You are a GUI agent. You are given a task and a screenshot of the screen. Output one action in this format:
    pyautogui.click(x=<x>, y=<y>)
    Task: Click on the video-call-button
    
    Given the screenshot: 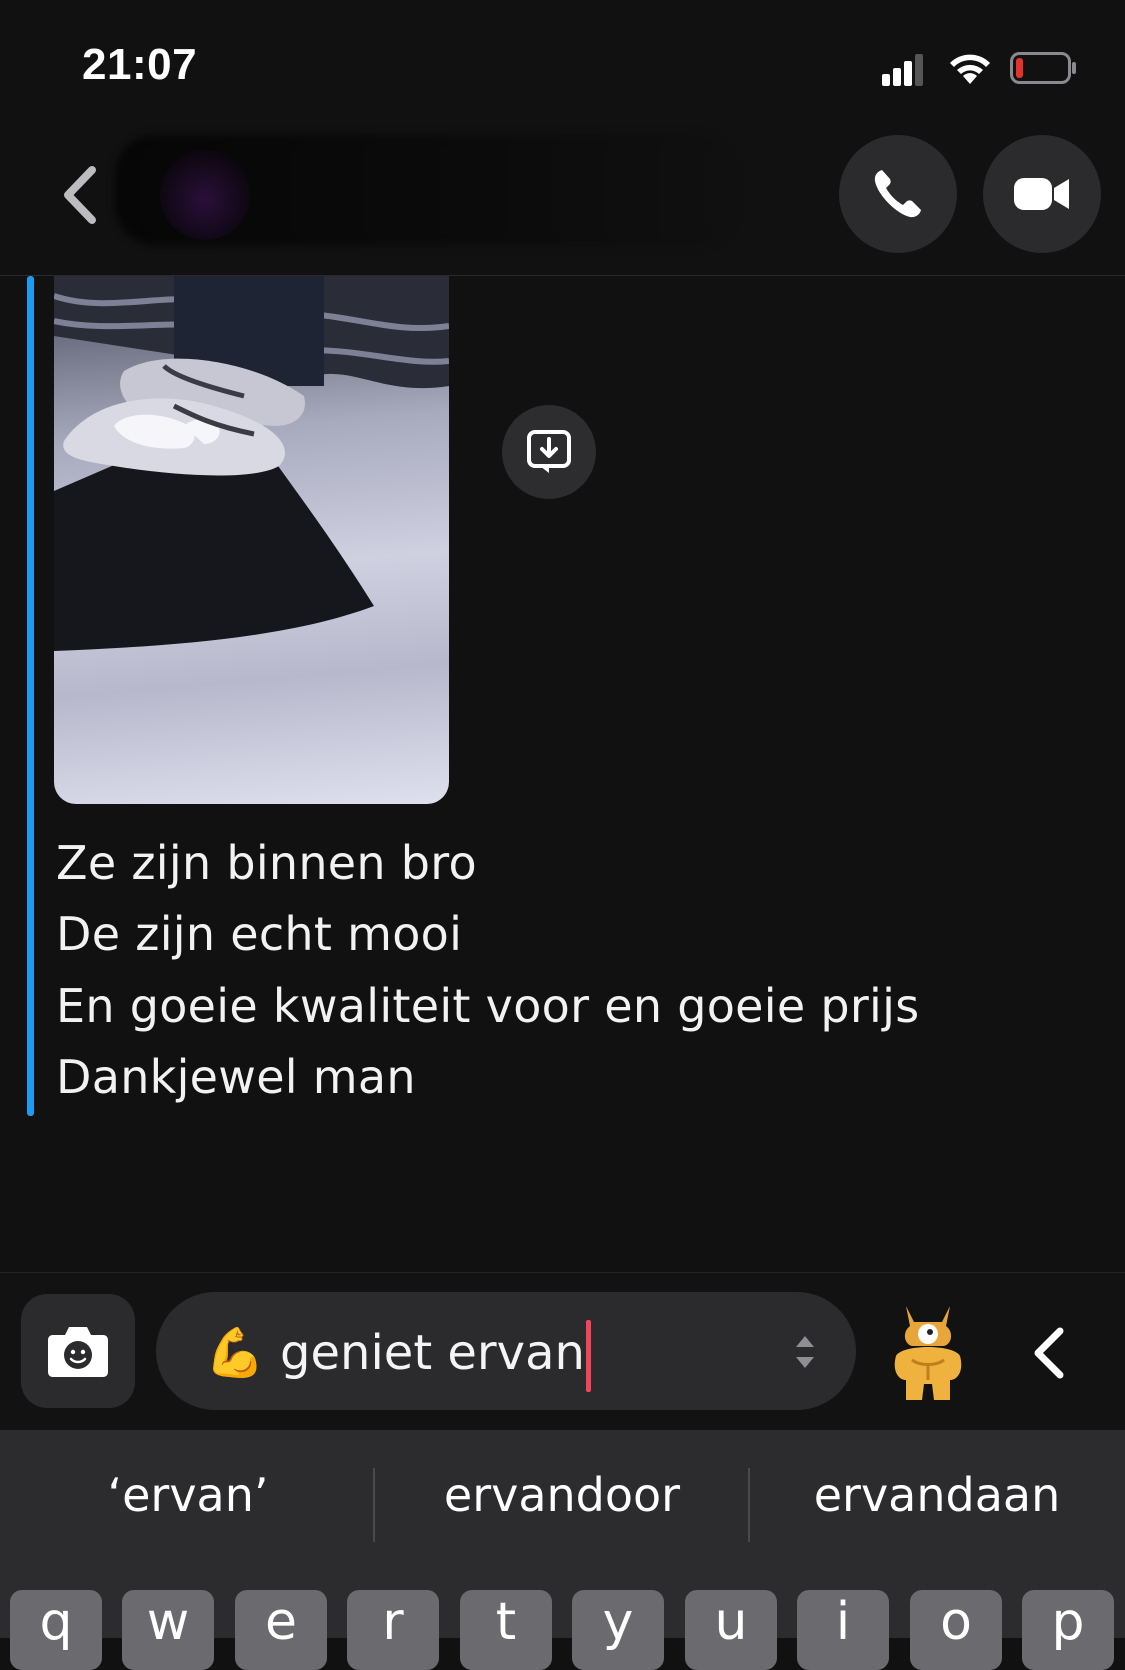 What is the action you would take?
    pyautogui.click(x=1042, y=194)
    